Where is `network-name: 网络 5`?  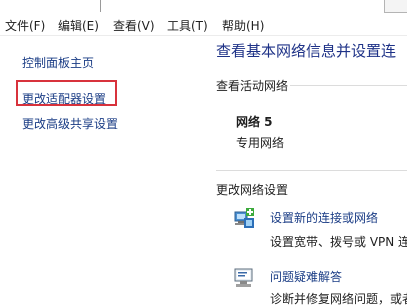 network-name: 网络 5 is located at coordinates (254, 122).